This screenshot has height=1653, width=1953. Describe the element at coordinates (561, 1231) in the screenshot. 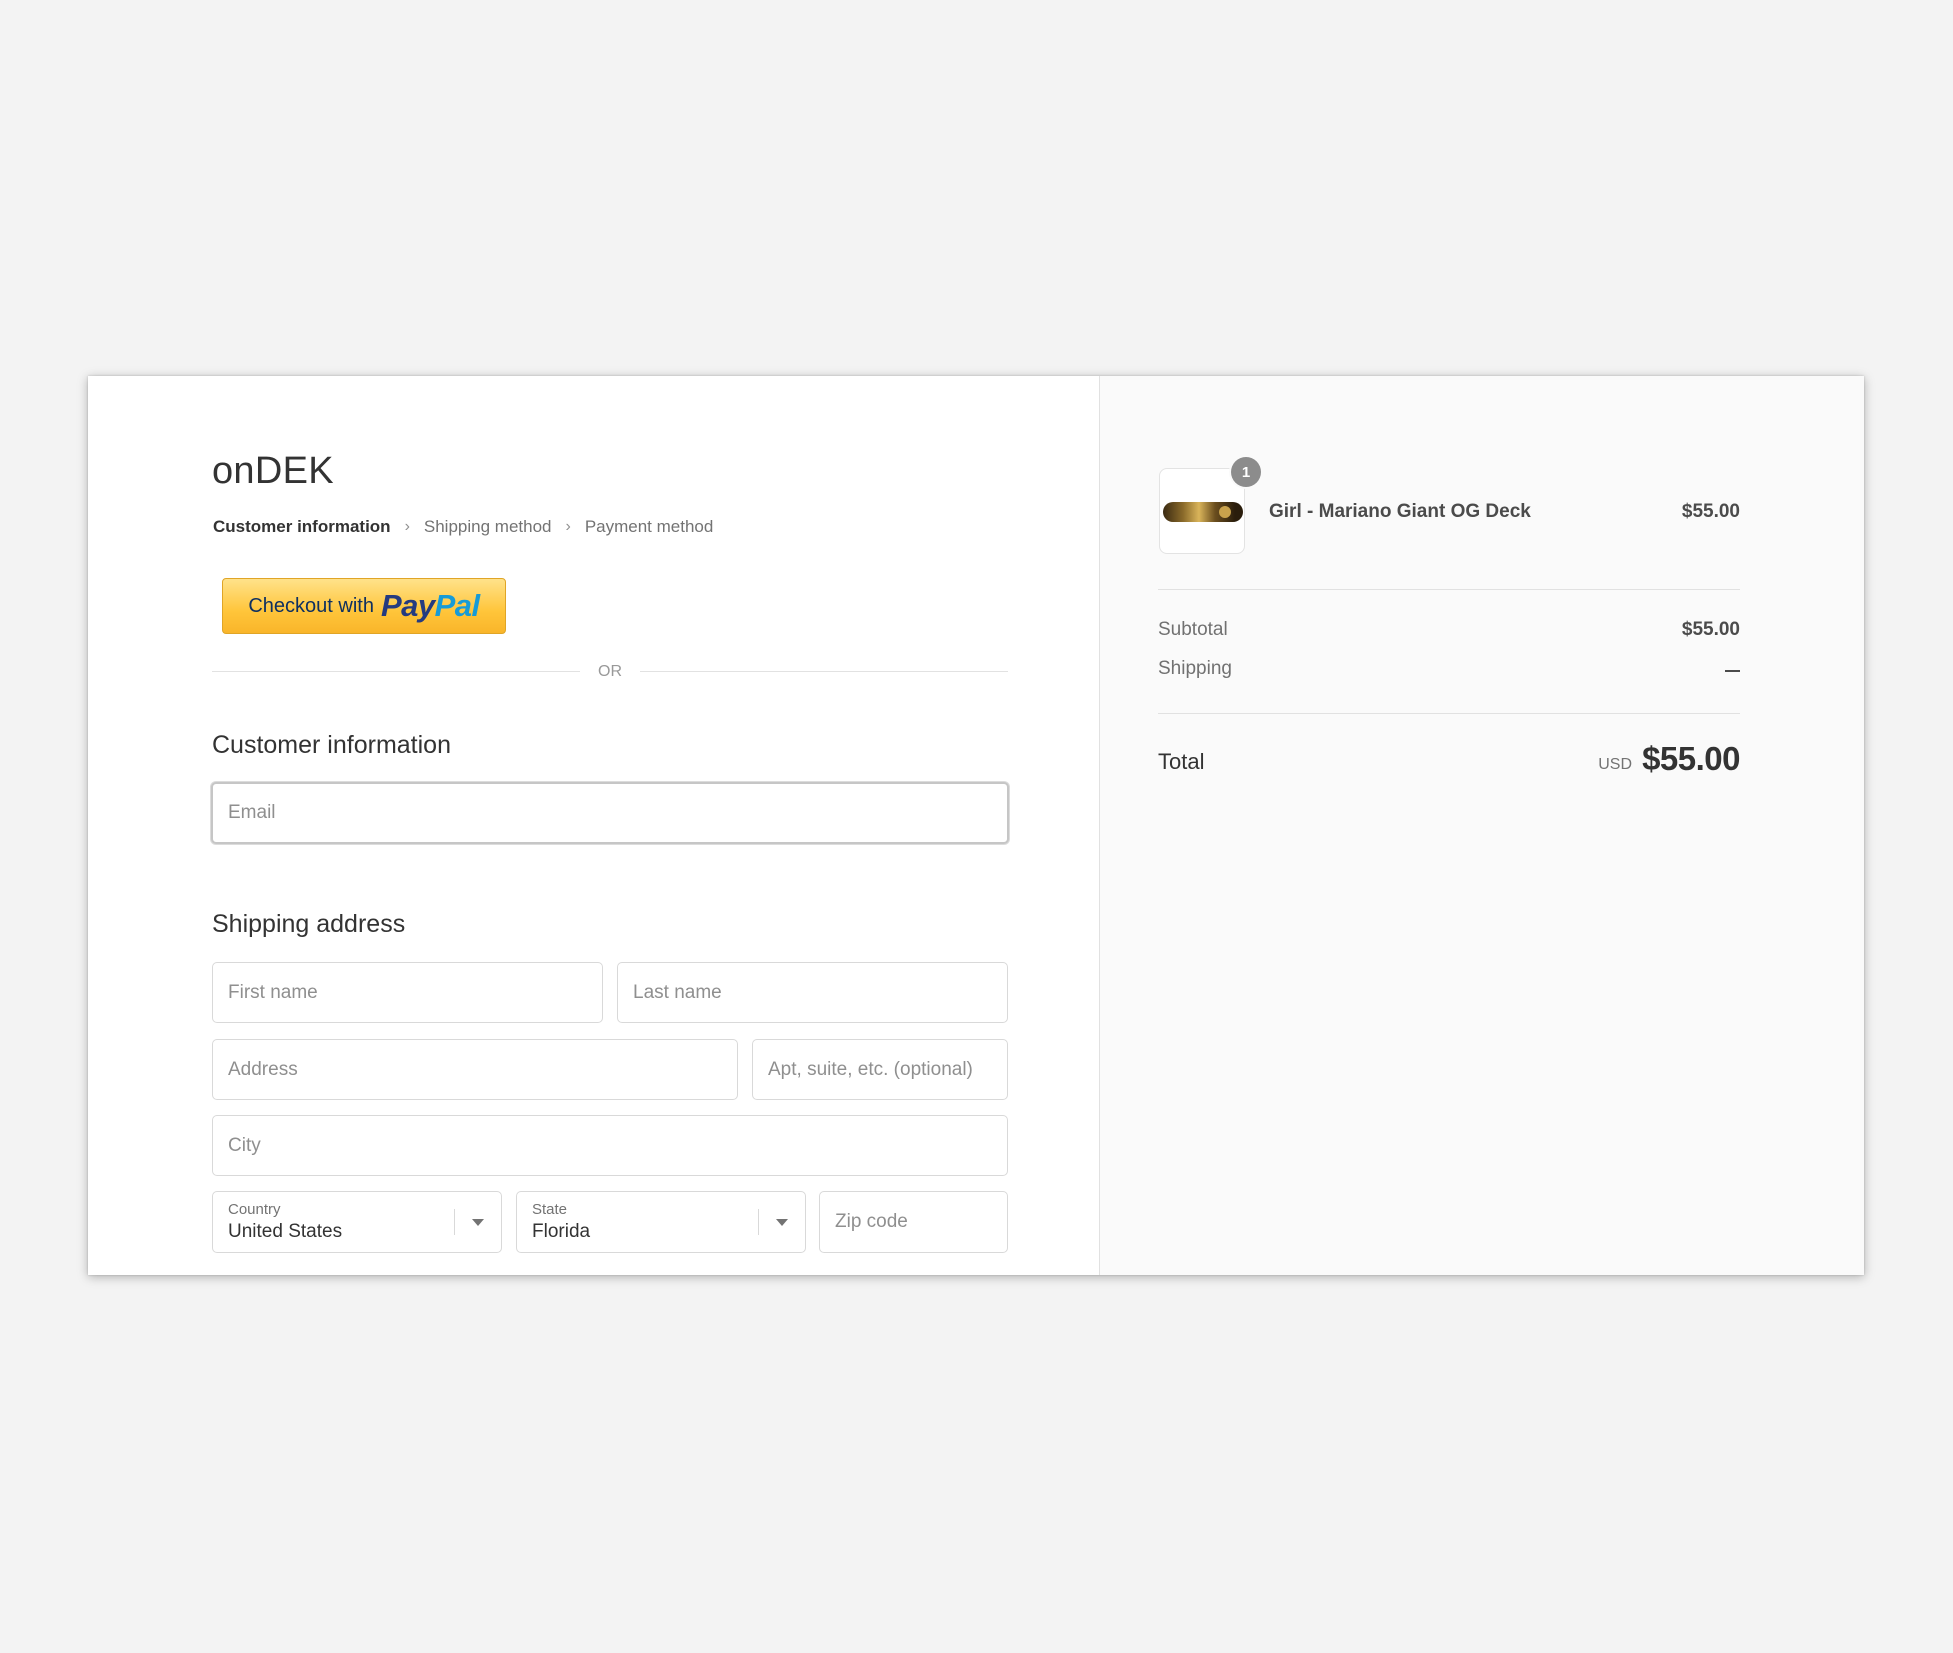

I see `state-value: Florida` at that location.